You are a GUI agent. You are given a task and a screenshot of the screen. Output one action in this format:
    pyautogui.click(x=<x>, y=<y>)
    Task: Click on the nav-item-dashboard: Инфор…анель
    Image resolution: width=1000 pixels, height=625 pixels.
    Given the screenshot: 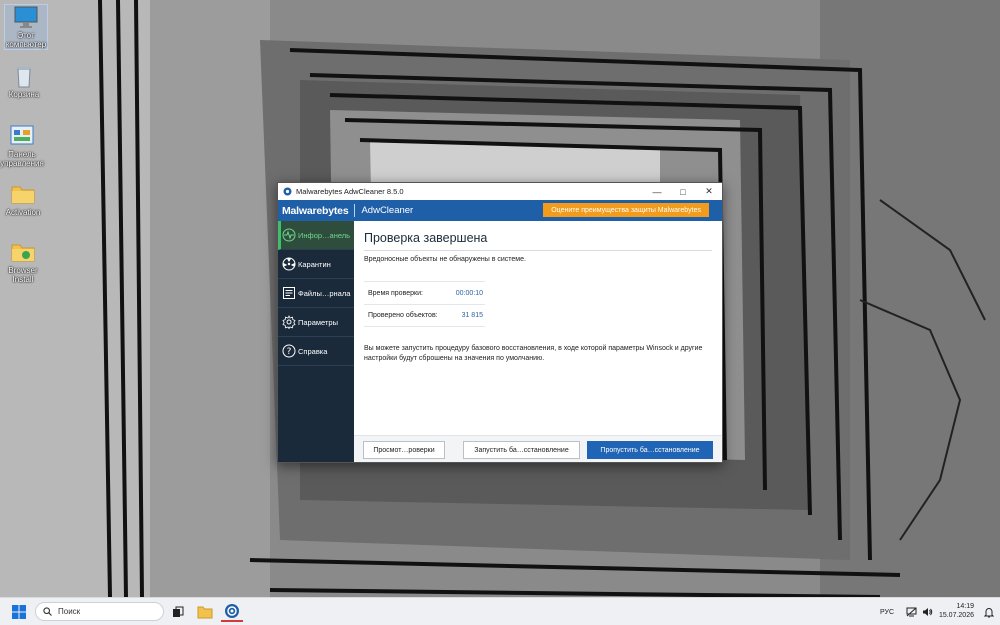 What is the action you would take?
    pyautogui.click(x=318, y=235)
    